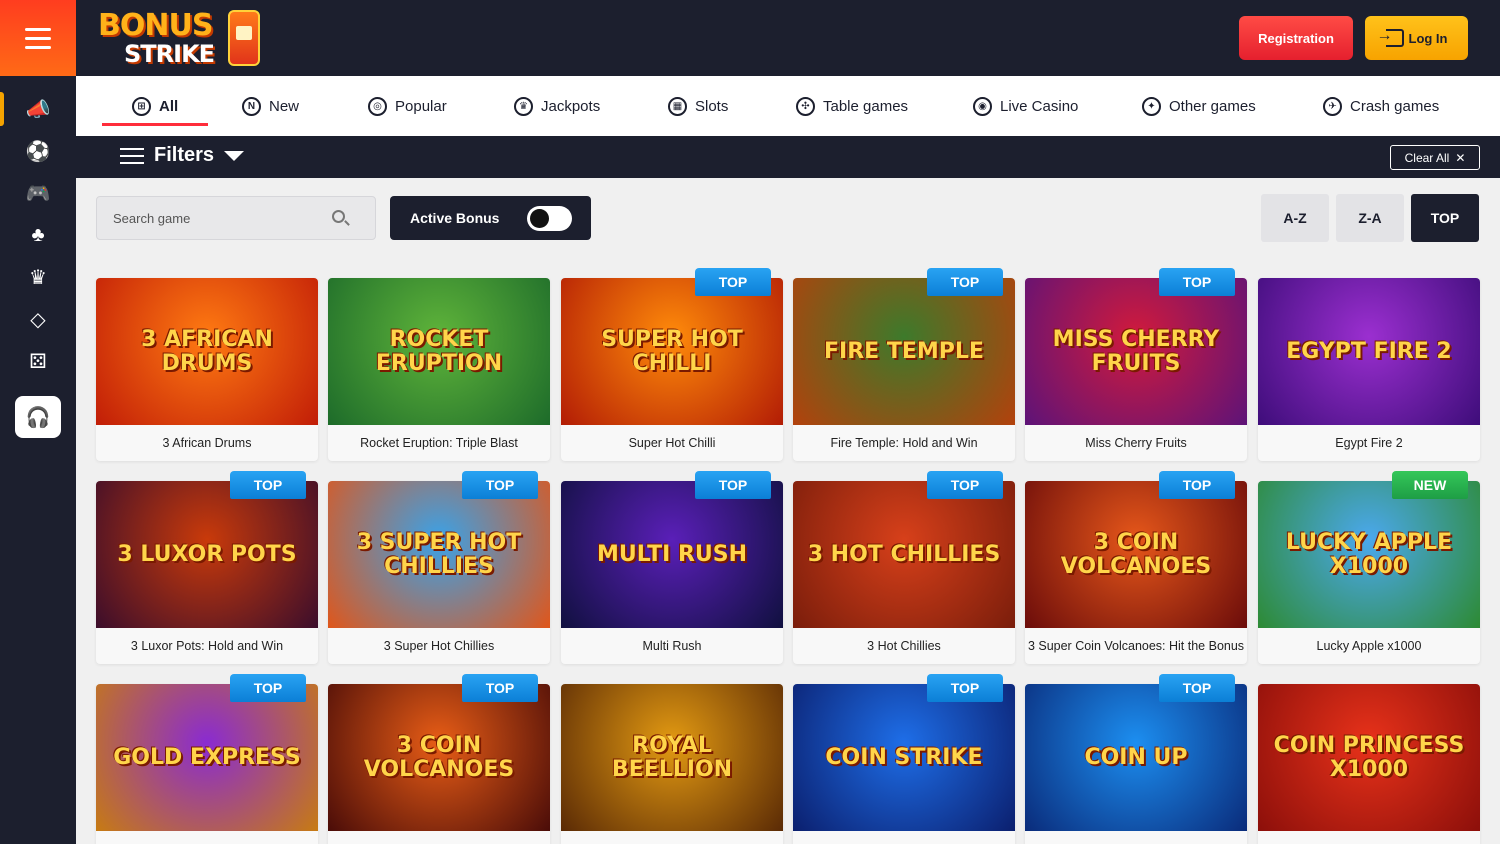 This screenshot has height=844, width=1500. Describe the element at coordinates (1025, 106) in the screenshot. I see `tab-live-casino: ◉ Live Casino` at that location.